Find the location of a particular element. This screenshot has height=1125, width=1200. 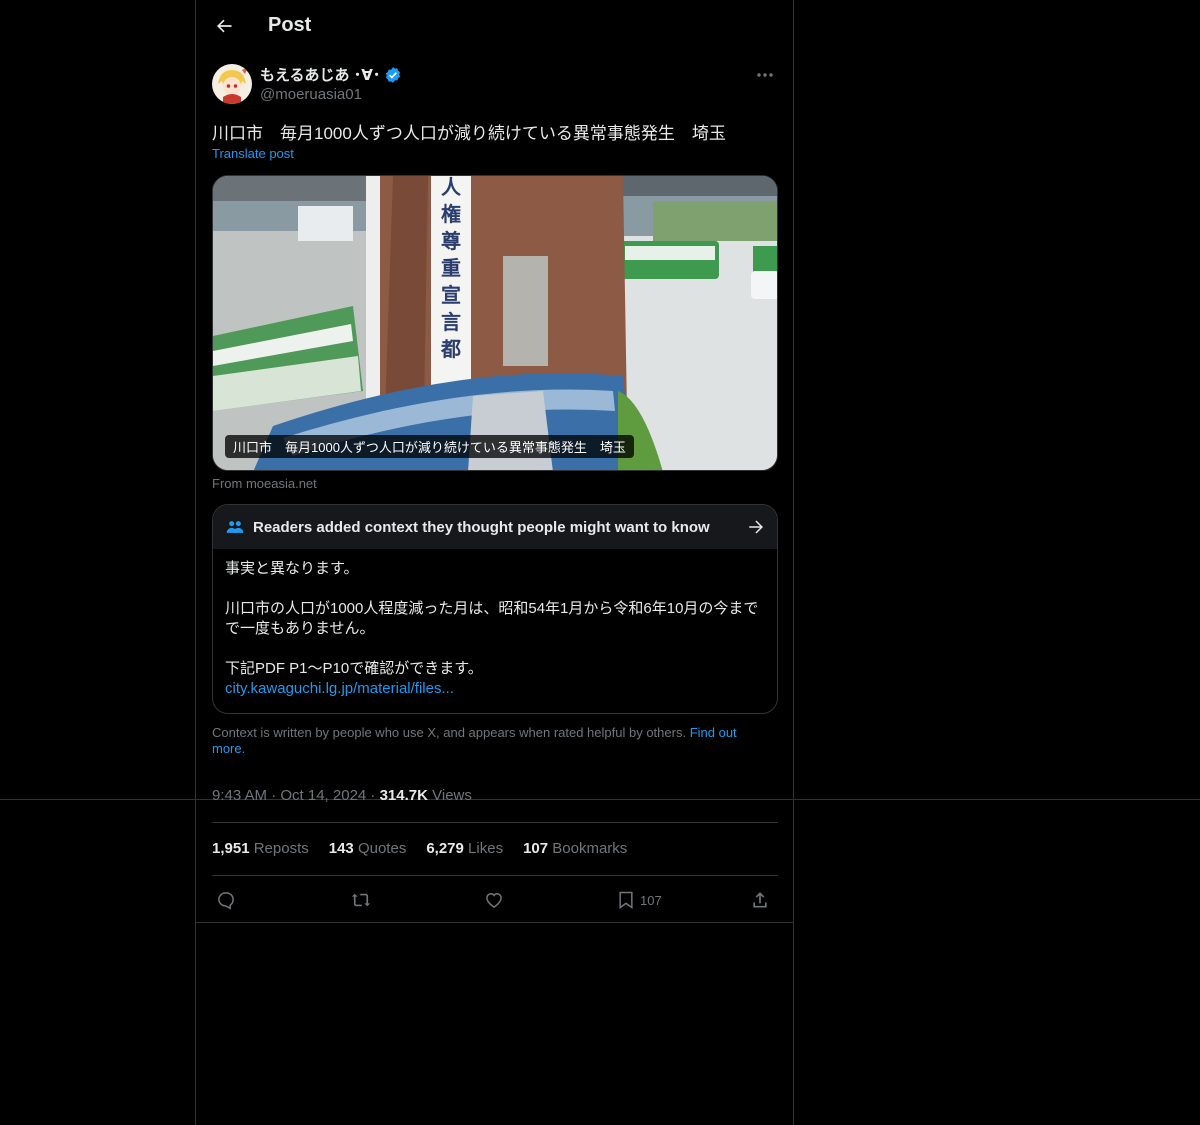

likes-stat: 6,279 Likes is located at coordinates (464, 848).